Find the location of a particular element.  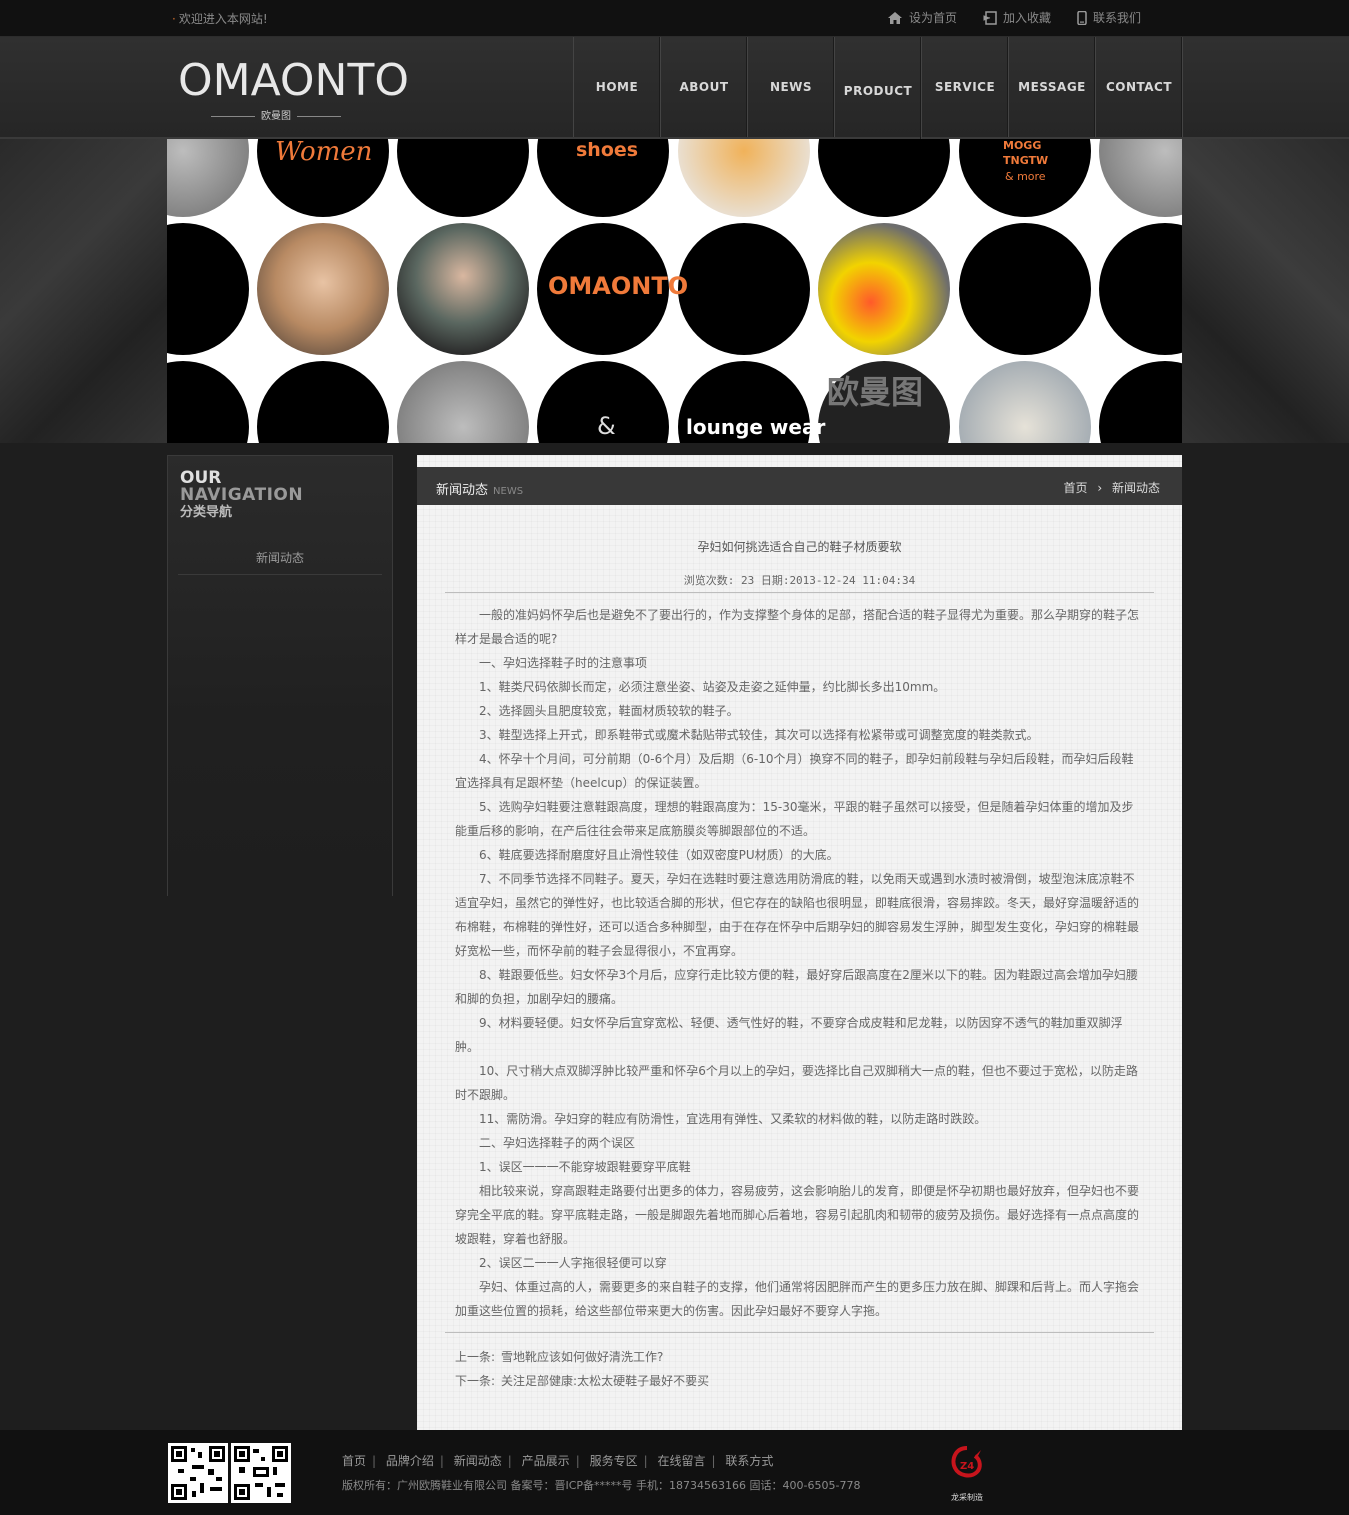

maker-logo: Z4 龙采制造 is located at coordinates (967, 1473).